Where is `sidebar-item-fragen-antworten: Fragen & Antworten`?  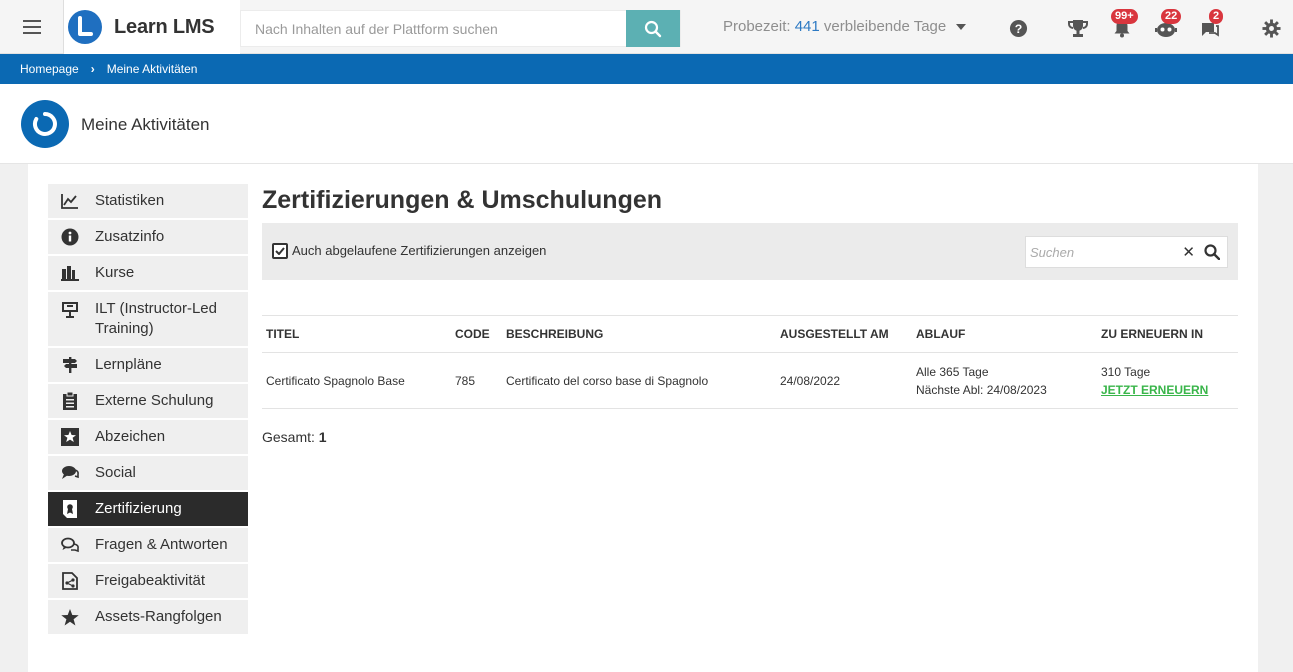 sidebar-item-fragen-antworten: Fragen & Antworten is located at coordinates (148, 545).